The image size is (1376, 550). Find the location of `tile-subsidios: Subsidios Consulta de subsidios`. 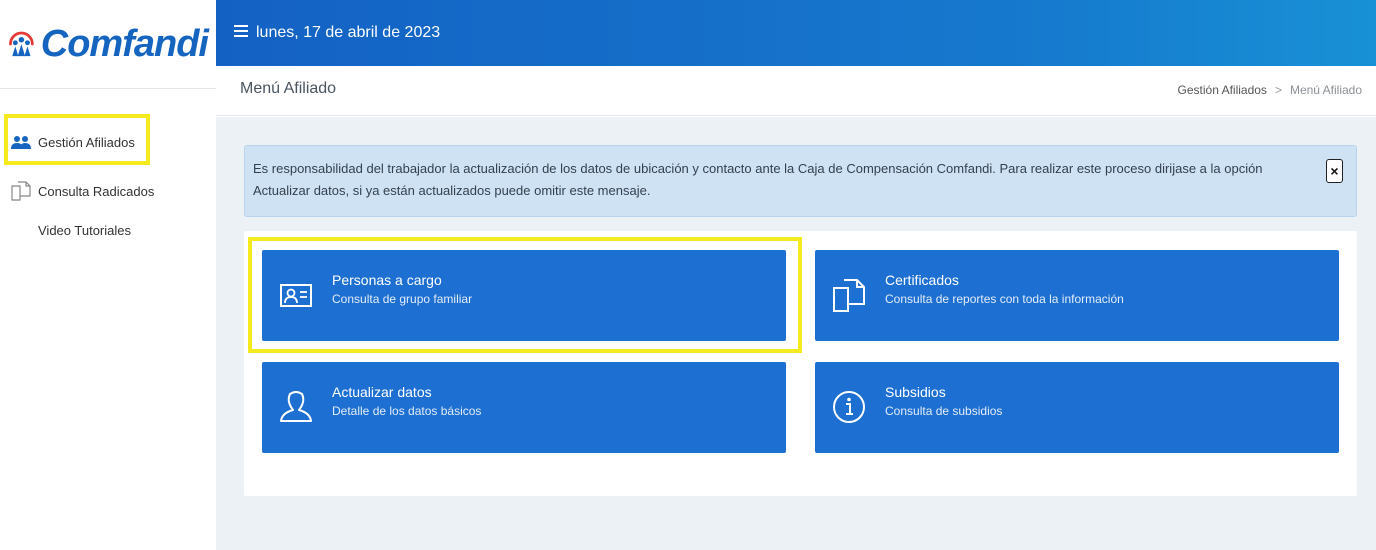

tile-subsidios: Subsidios Consulta de subsidios is located at coordinates (1077, 407).